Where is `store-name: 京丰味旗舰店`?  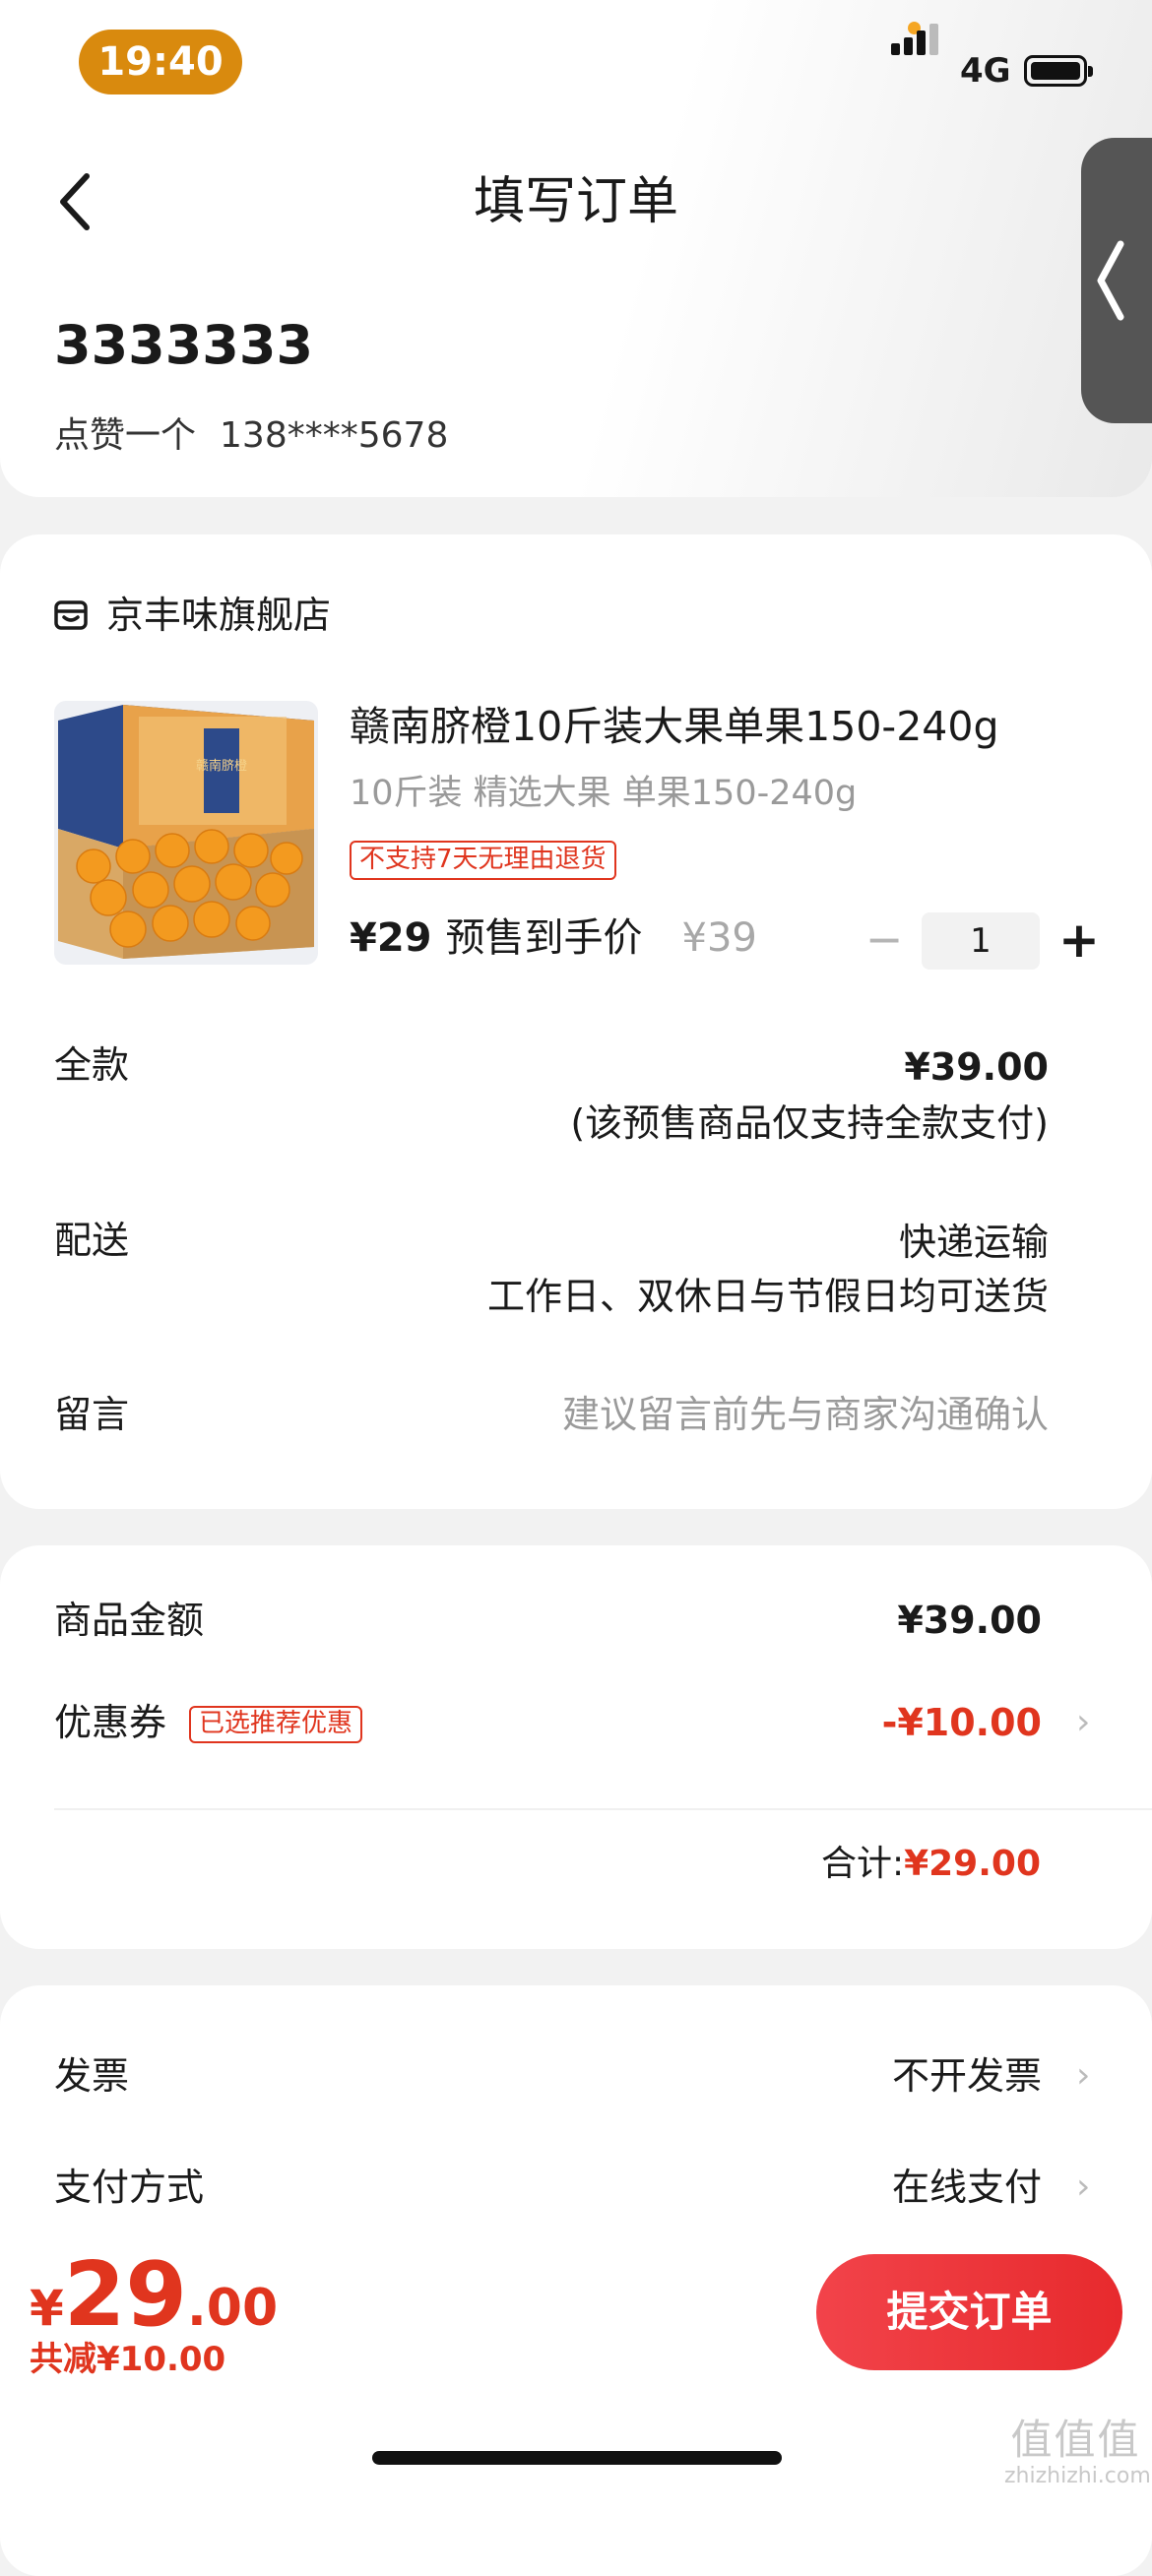
store-name: 京丰味旗舰店 is located at coordinates (218, 615).